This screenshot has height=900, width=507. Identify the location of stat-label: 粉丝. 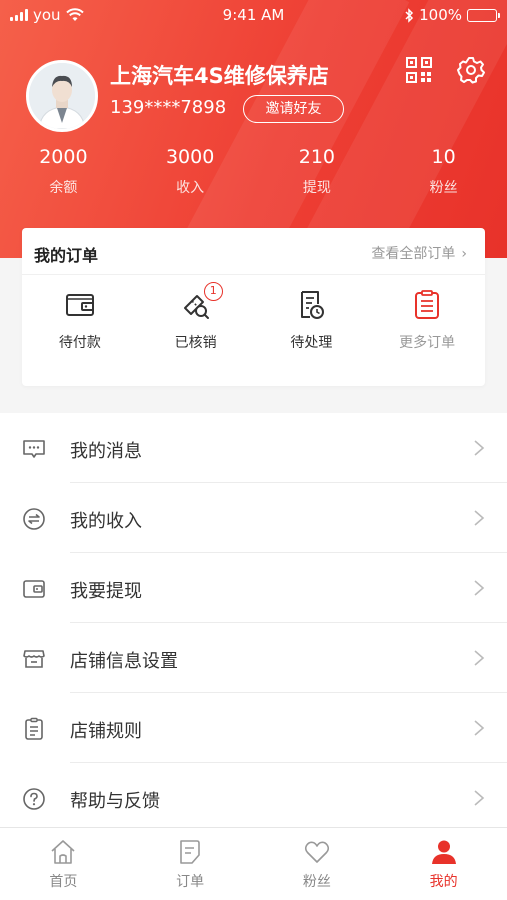
(443, 188).